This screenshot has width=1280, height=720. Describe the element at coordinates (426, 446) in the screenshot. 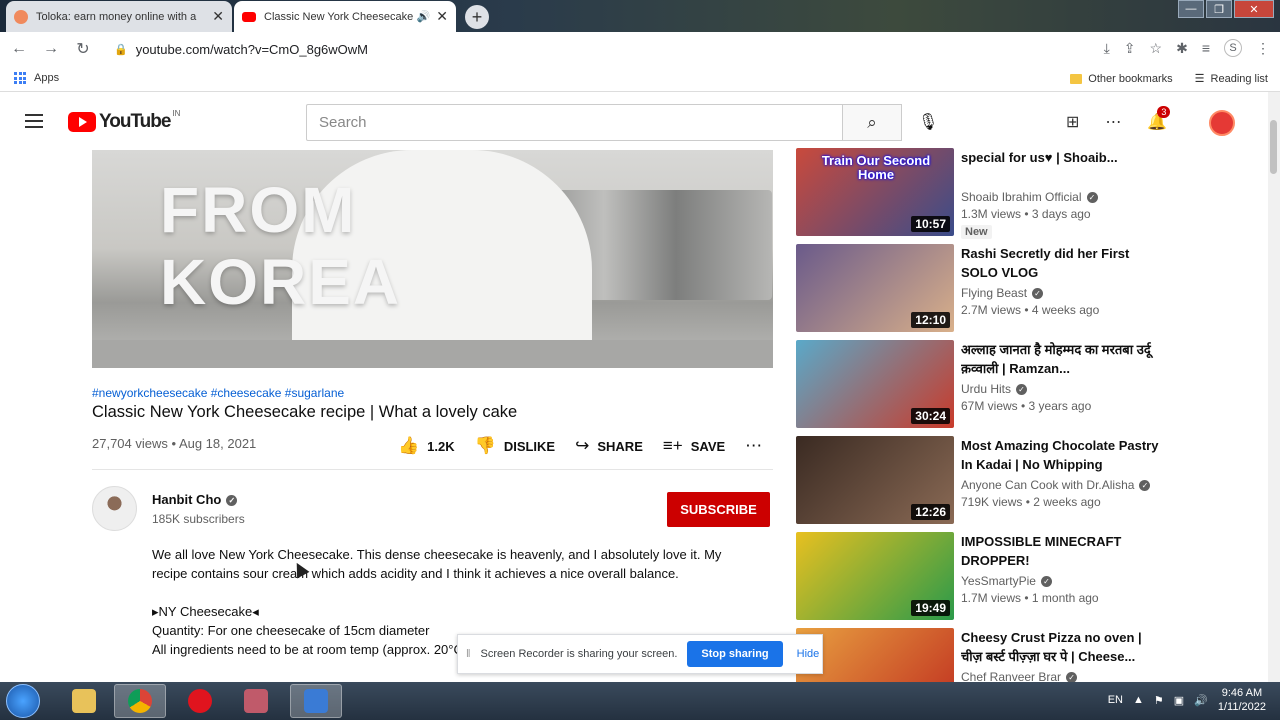

I see `like-button: 👍 1.2K` at that location.